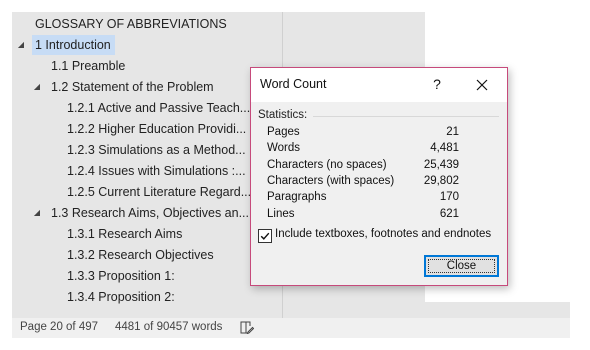  I want to click on nav-heading-item: ◢ 1 Introduction, so click(66, 45).